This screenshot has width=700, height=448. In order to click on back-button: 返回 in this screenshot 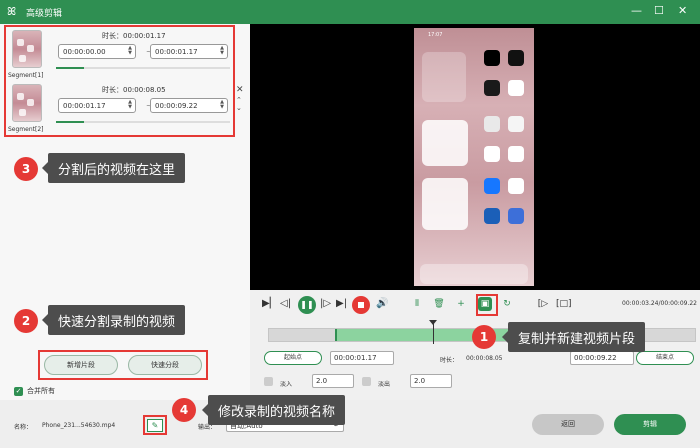, I will do `click(568, 424)`.